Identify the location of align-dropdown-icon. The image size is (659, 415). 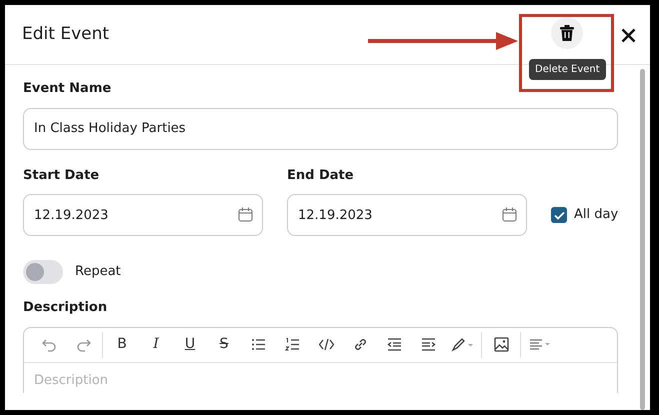
(540, 344).